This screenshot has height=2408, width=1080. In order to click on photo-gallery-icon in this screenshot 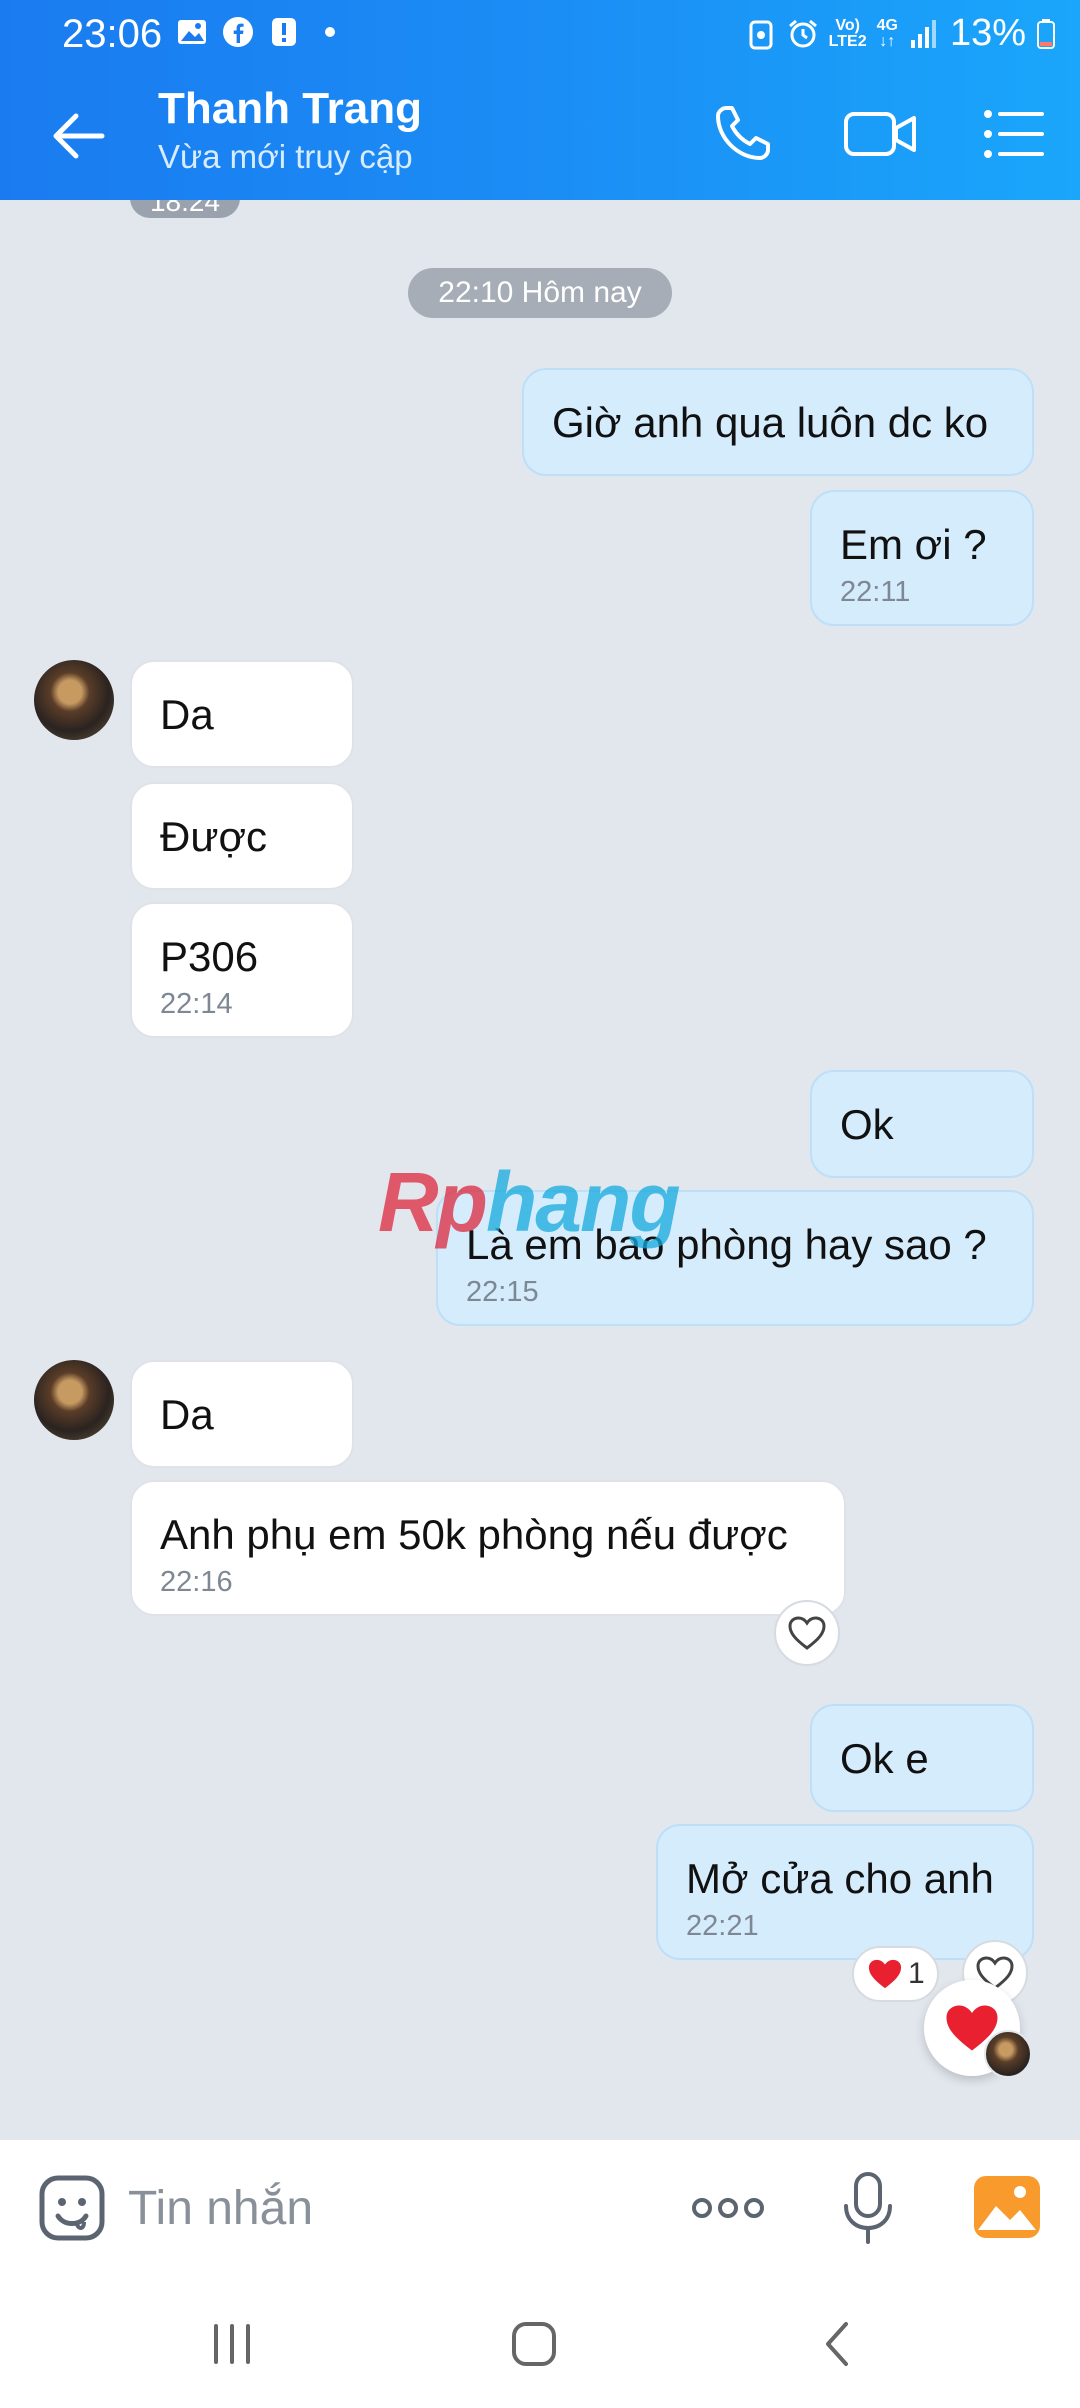, I will do `click(1007, 2207)`.